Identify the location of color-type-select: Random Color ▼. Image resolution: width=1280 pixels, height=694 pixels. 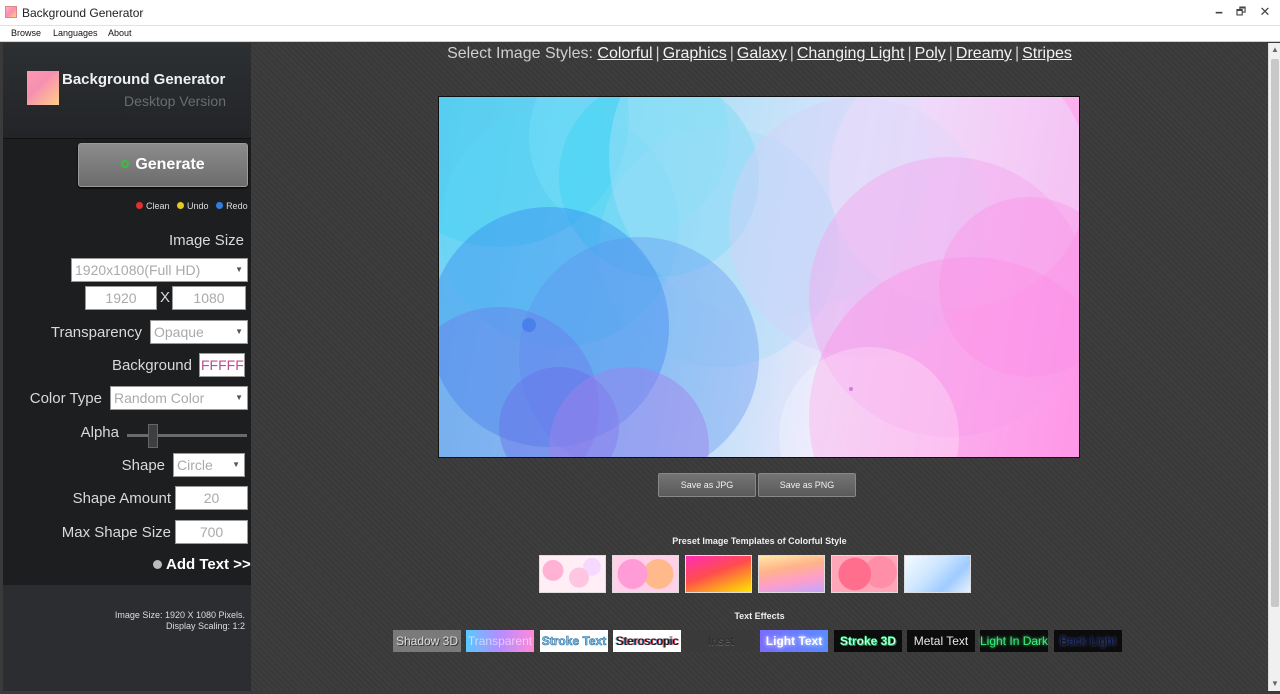
(179, 398).